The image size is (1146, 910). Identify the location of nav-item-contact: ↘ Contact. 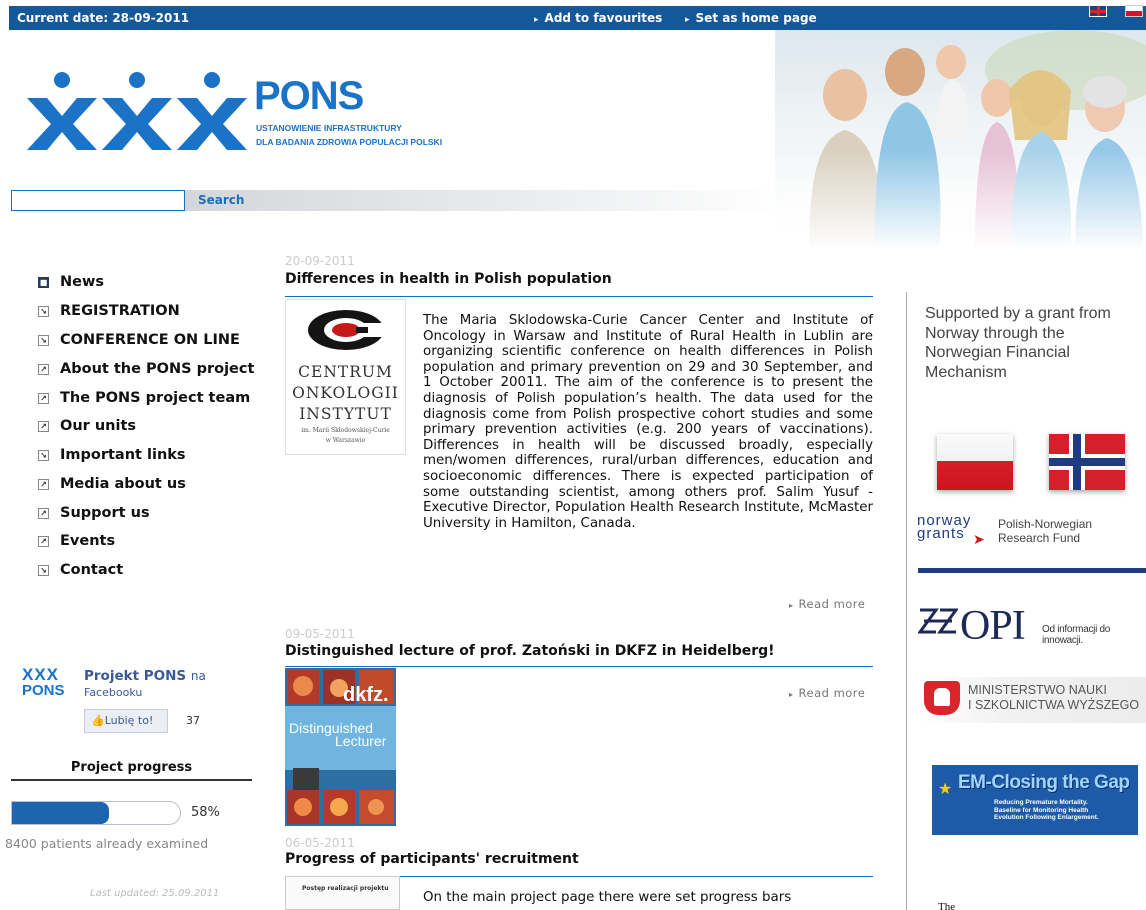
(80, 570).